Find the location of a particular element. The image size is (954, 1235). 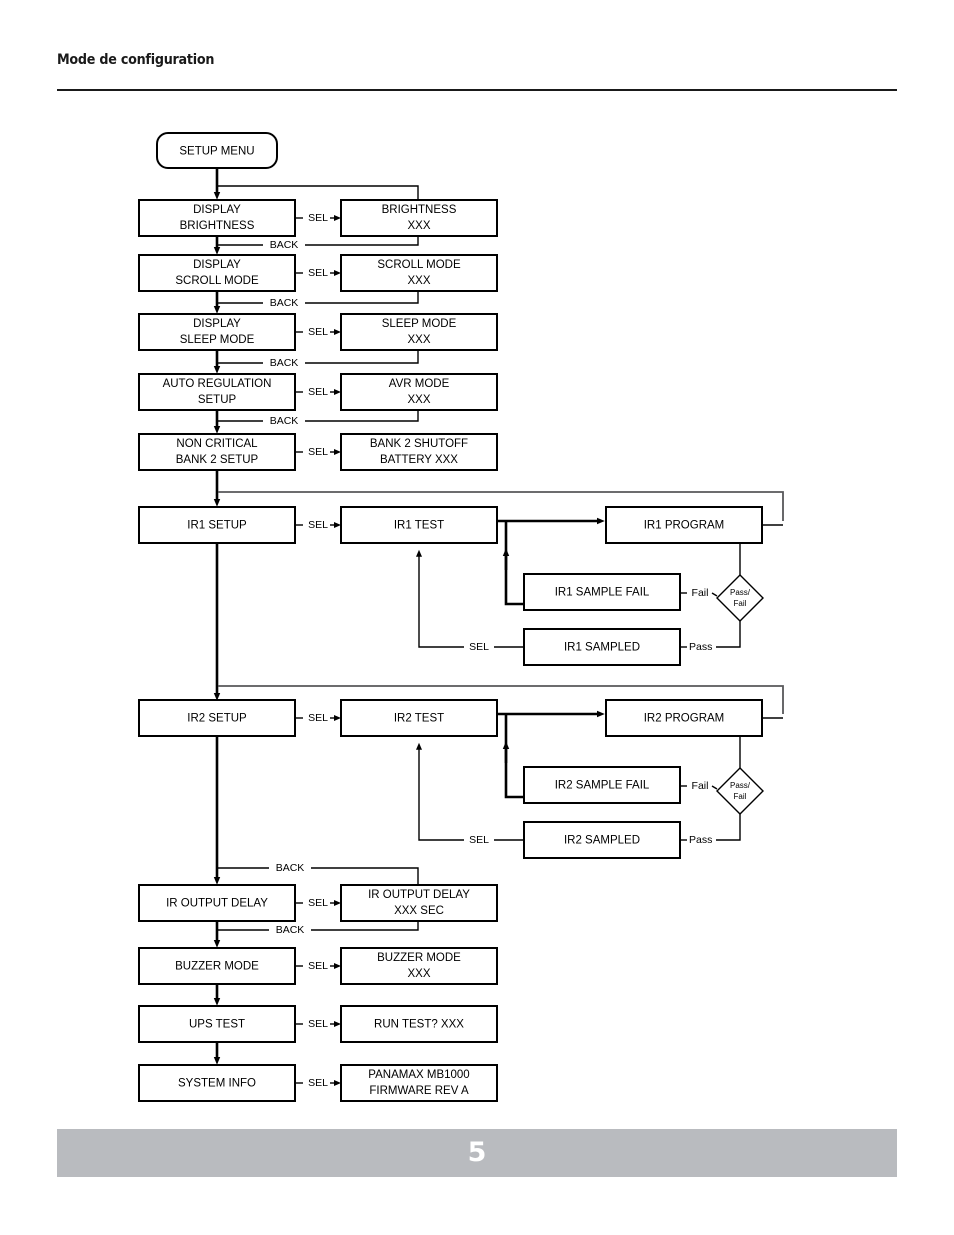

edge-ir2sampled-to-ir2test is located at coordinates (440, 791).